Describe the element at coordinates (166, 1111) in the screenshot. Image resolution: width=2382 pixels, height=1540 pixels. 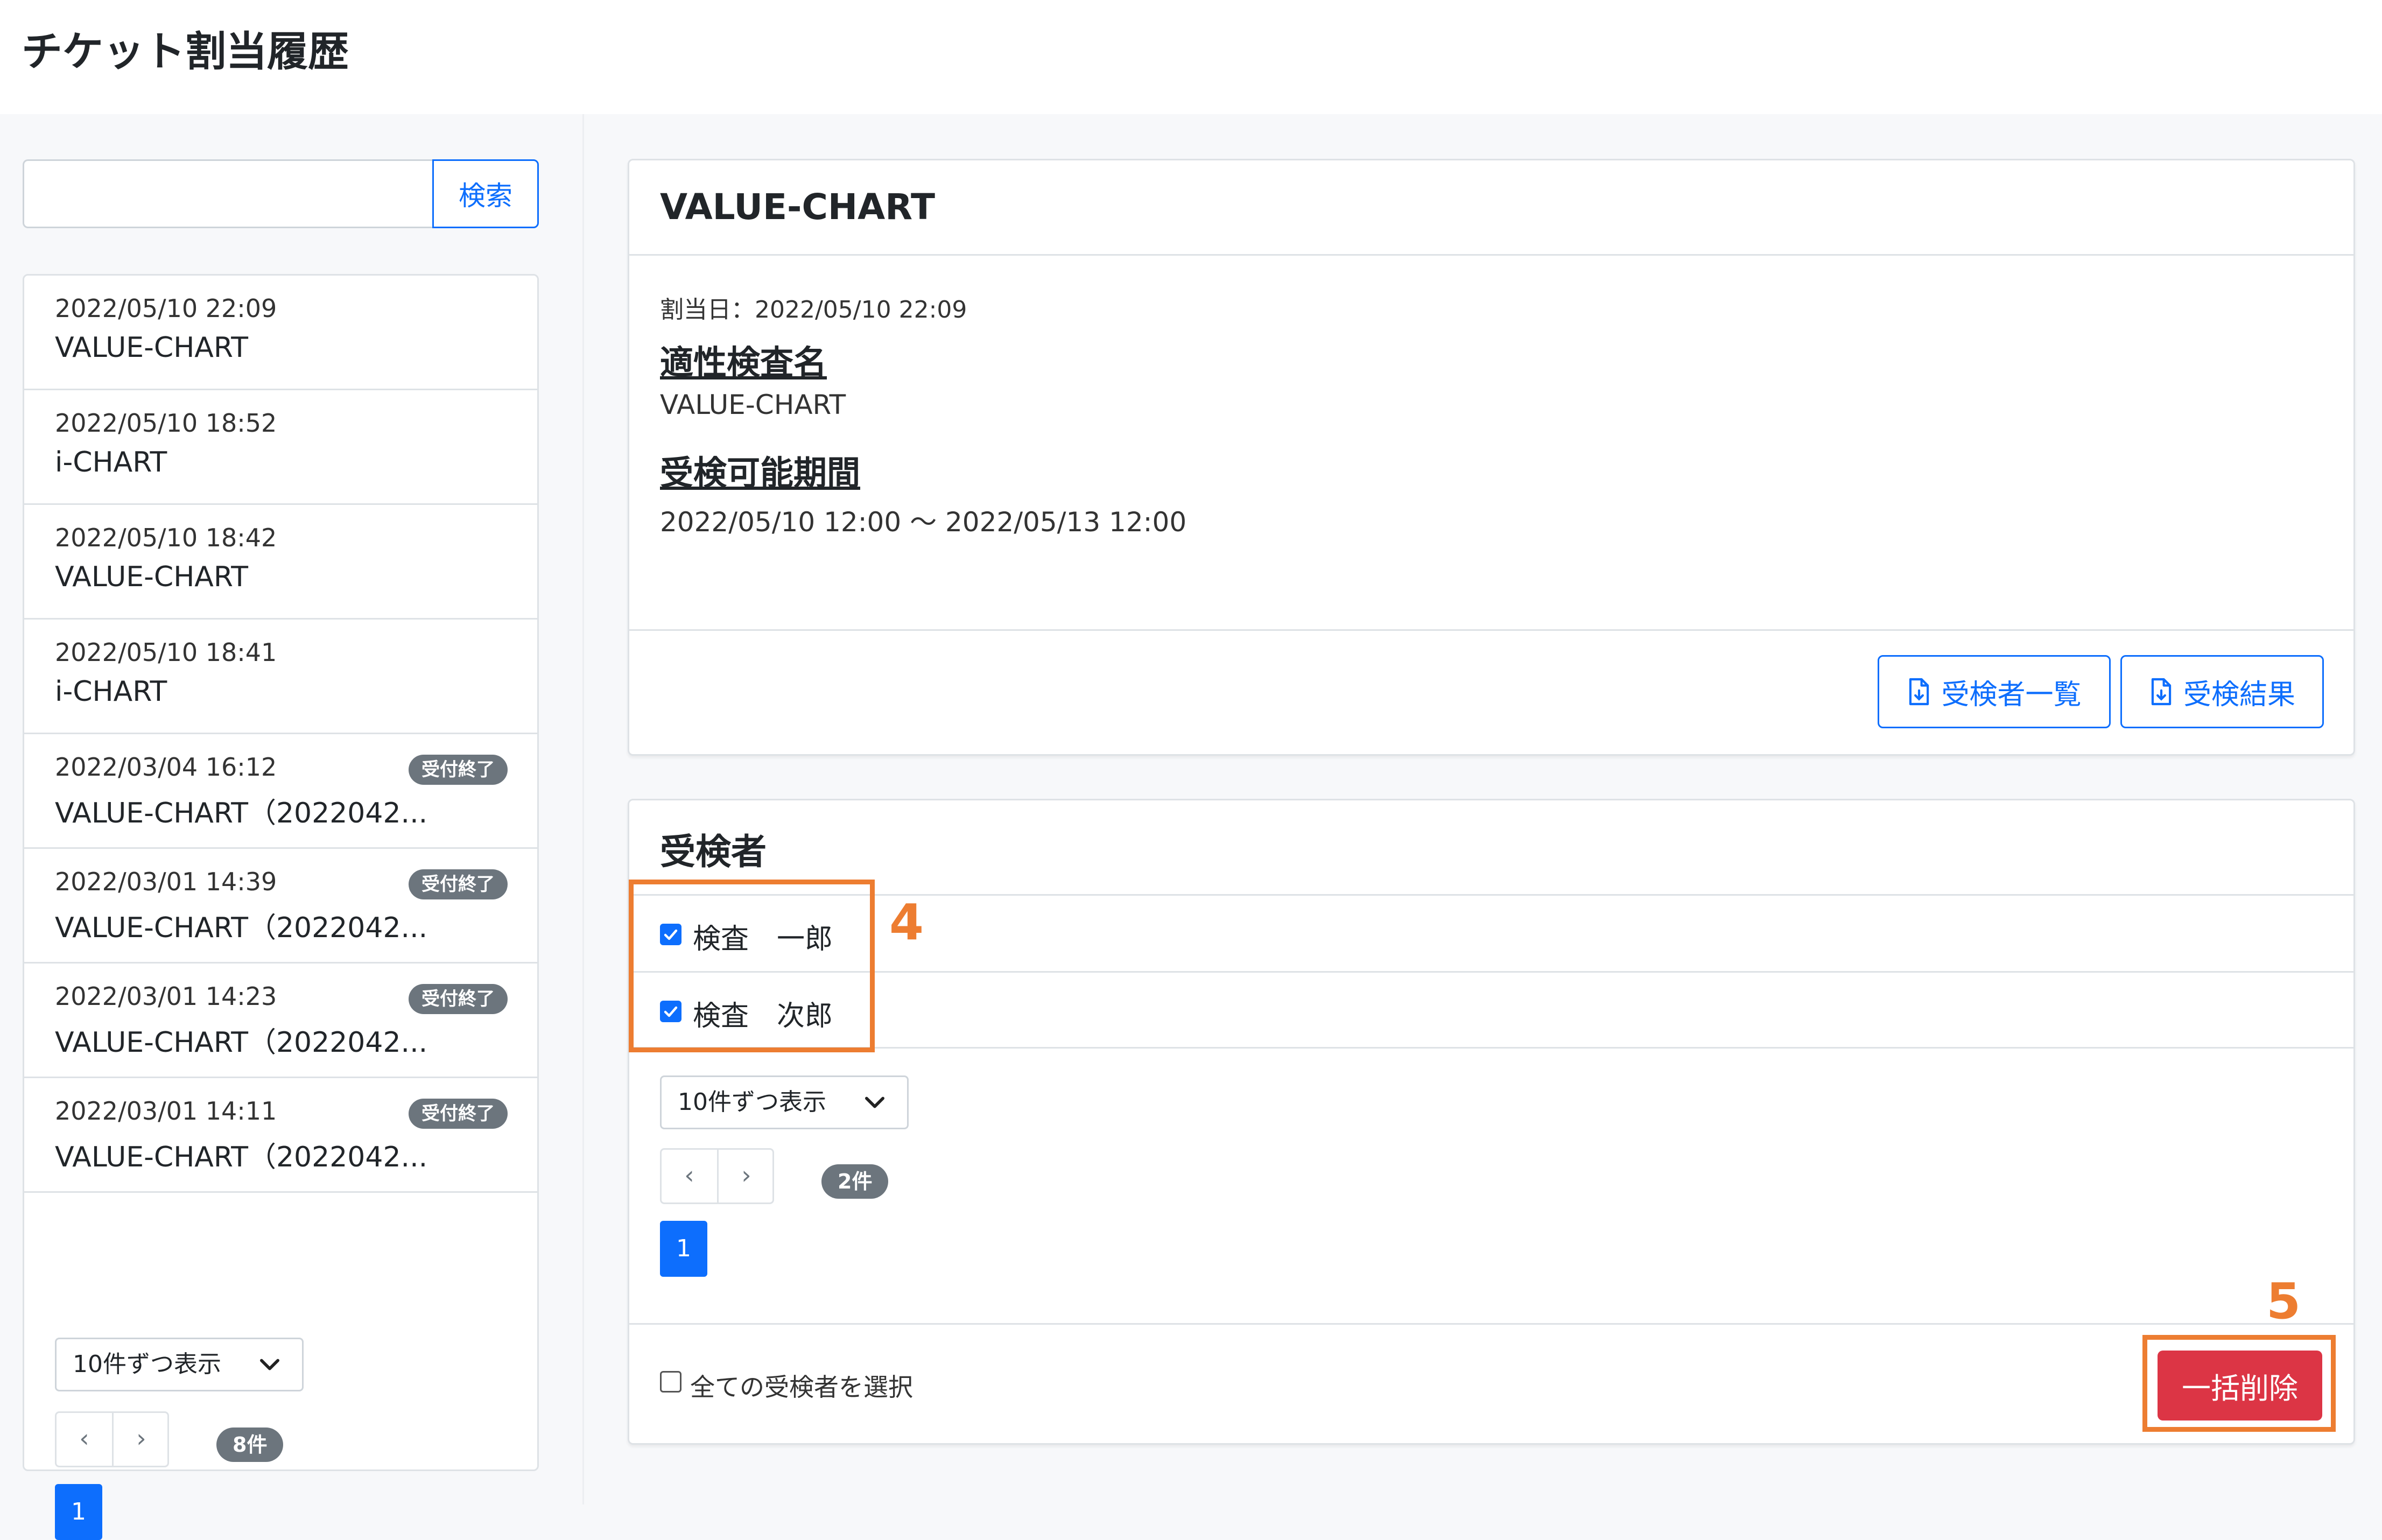
I see `item-date: 2022/03/01 14:11` at that location.